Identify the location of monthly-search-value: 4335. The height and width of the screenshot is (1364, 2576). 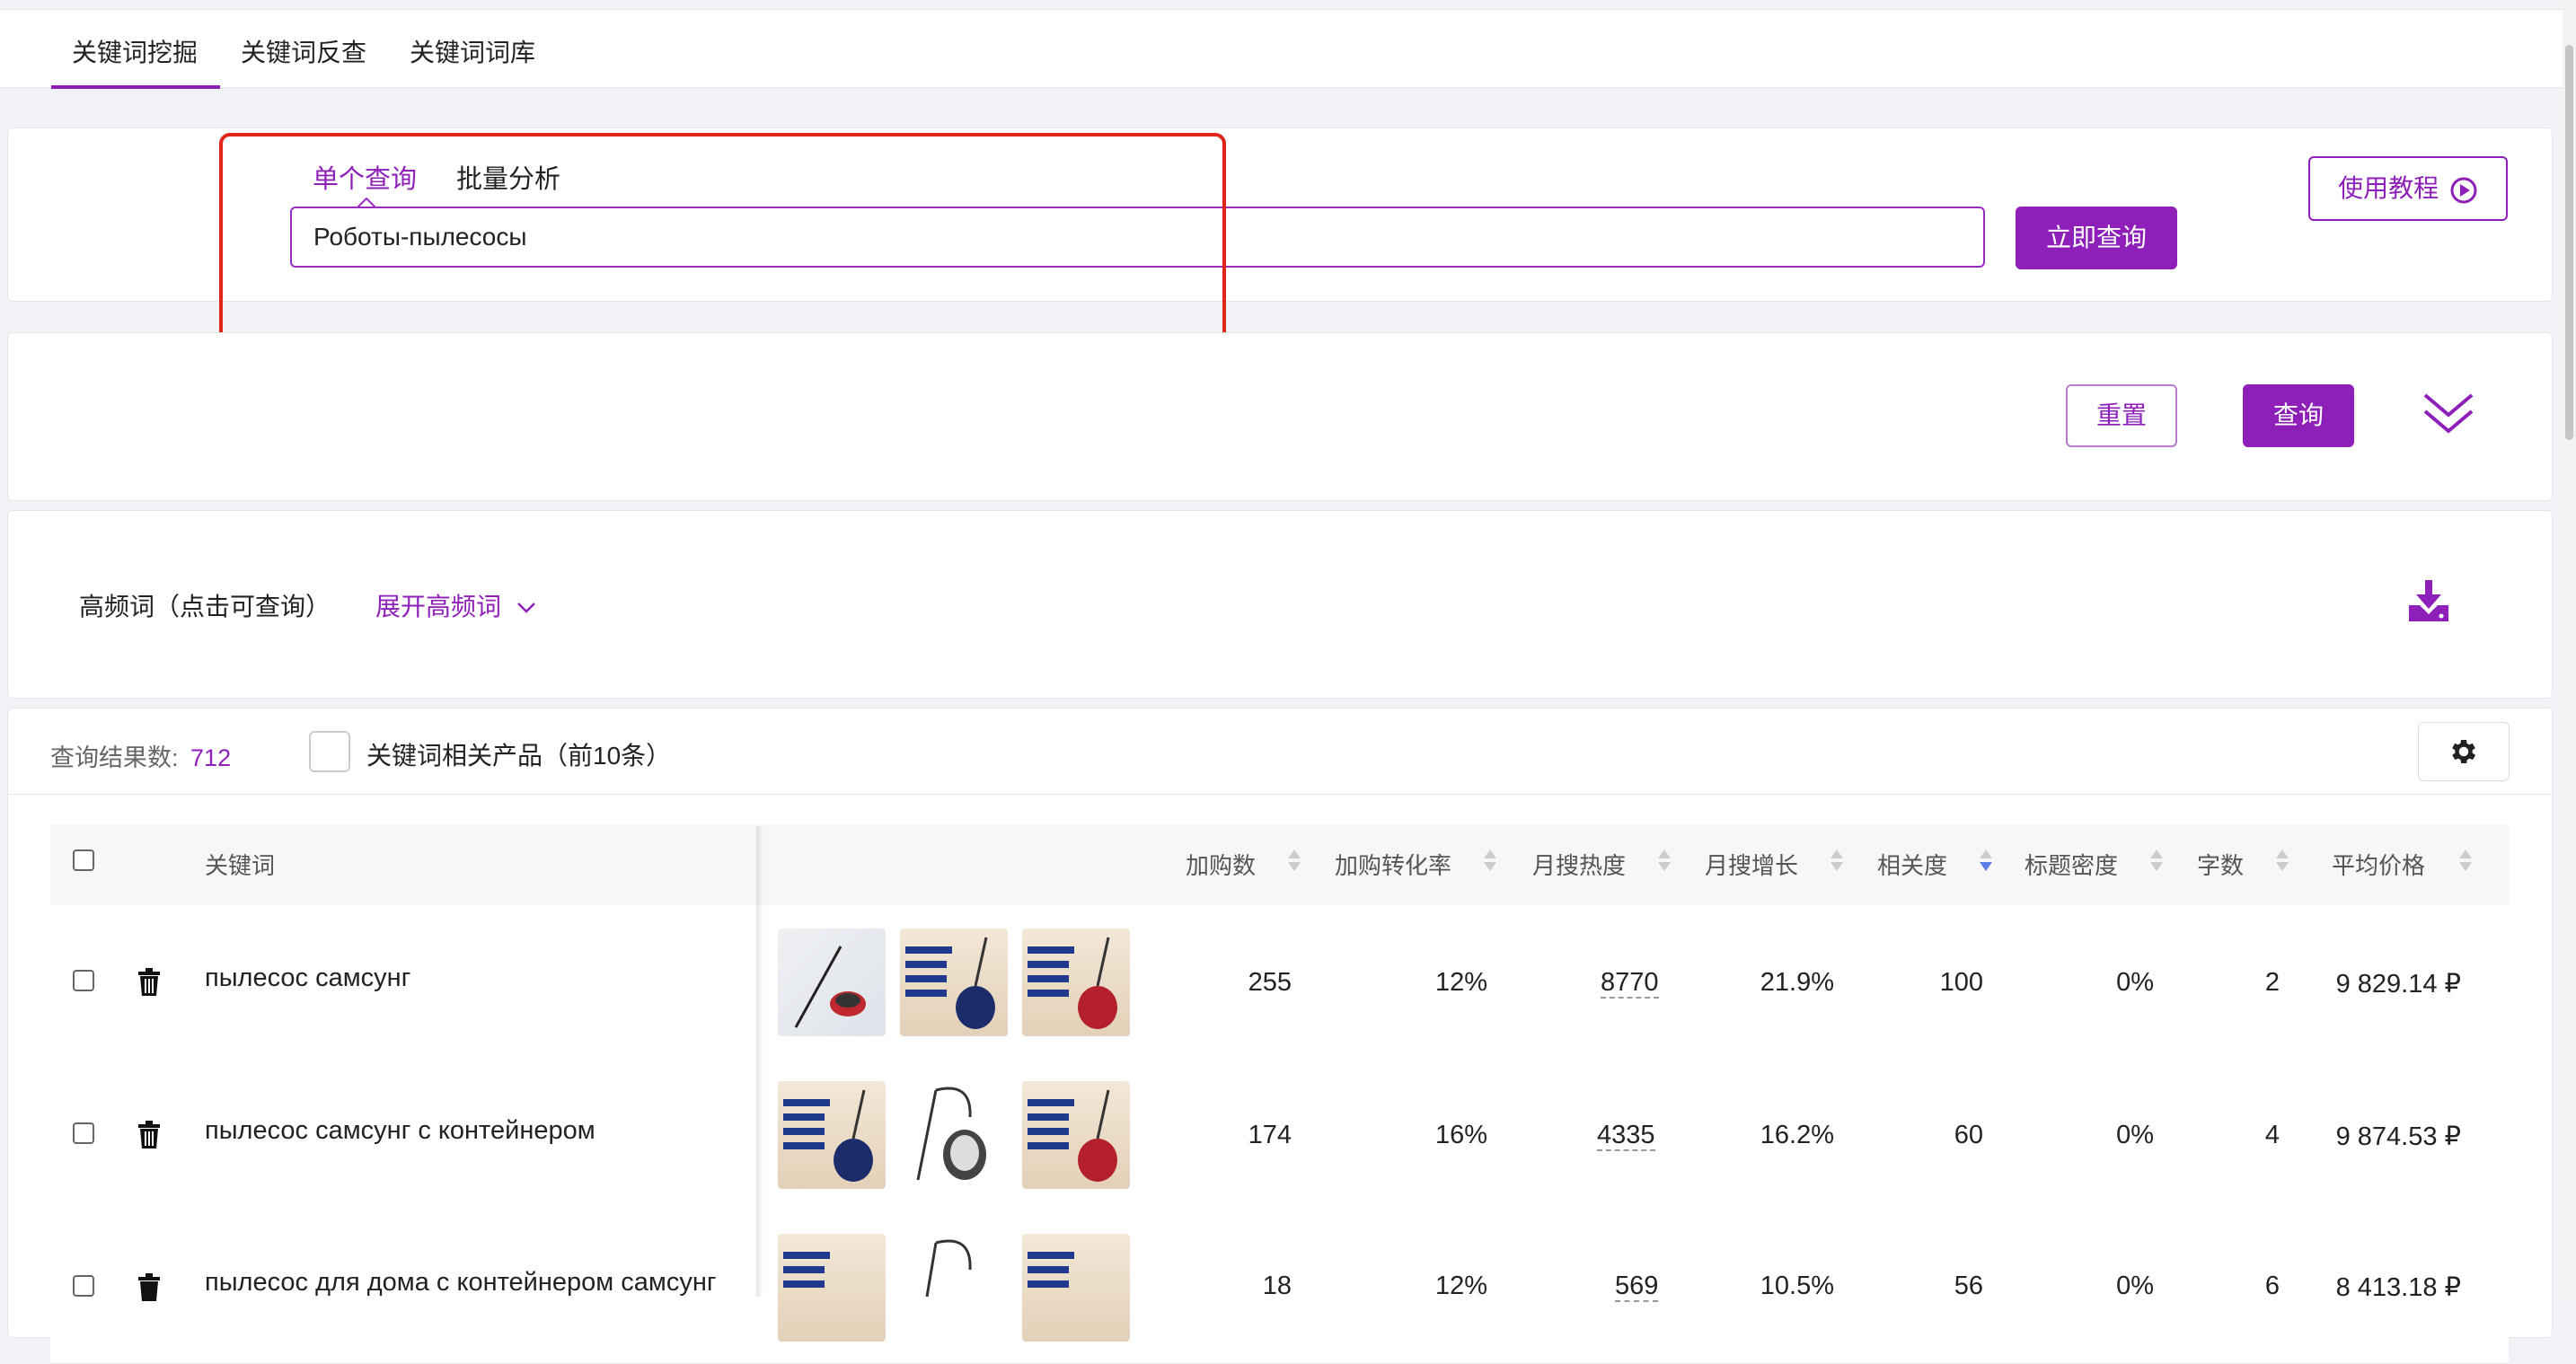
(1626, 1136).